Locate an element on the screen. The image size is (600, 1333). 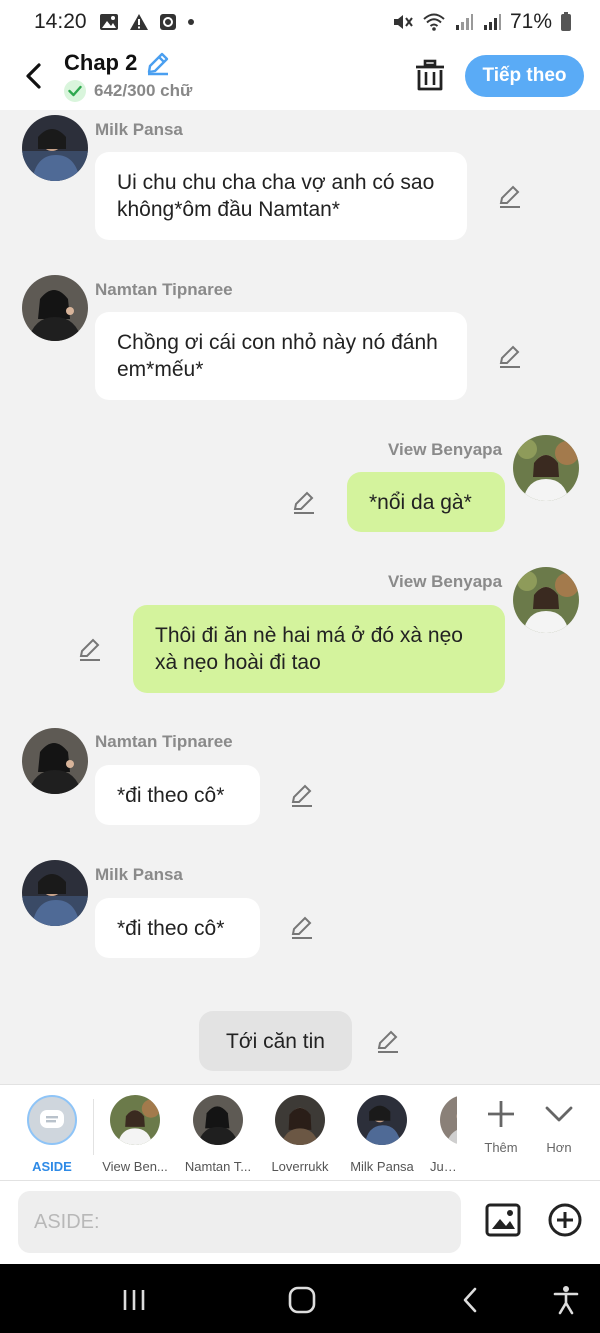
system-nav-bar is located at coordinates (300, 1298).